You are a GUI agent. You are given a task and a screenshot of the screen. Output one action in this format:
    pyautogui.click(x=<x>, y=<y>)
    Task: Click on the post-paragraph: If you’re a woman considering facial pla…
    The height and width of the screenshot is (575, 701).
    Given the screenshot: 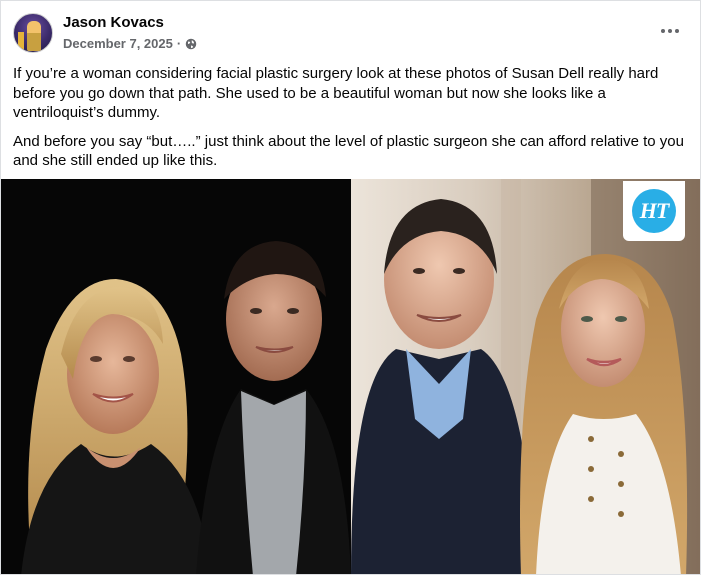 What is the action you would take?
    pyautogui.click(x=336, y=93)
    